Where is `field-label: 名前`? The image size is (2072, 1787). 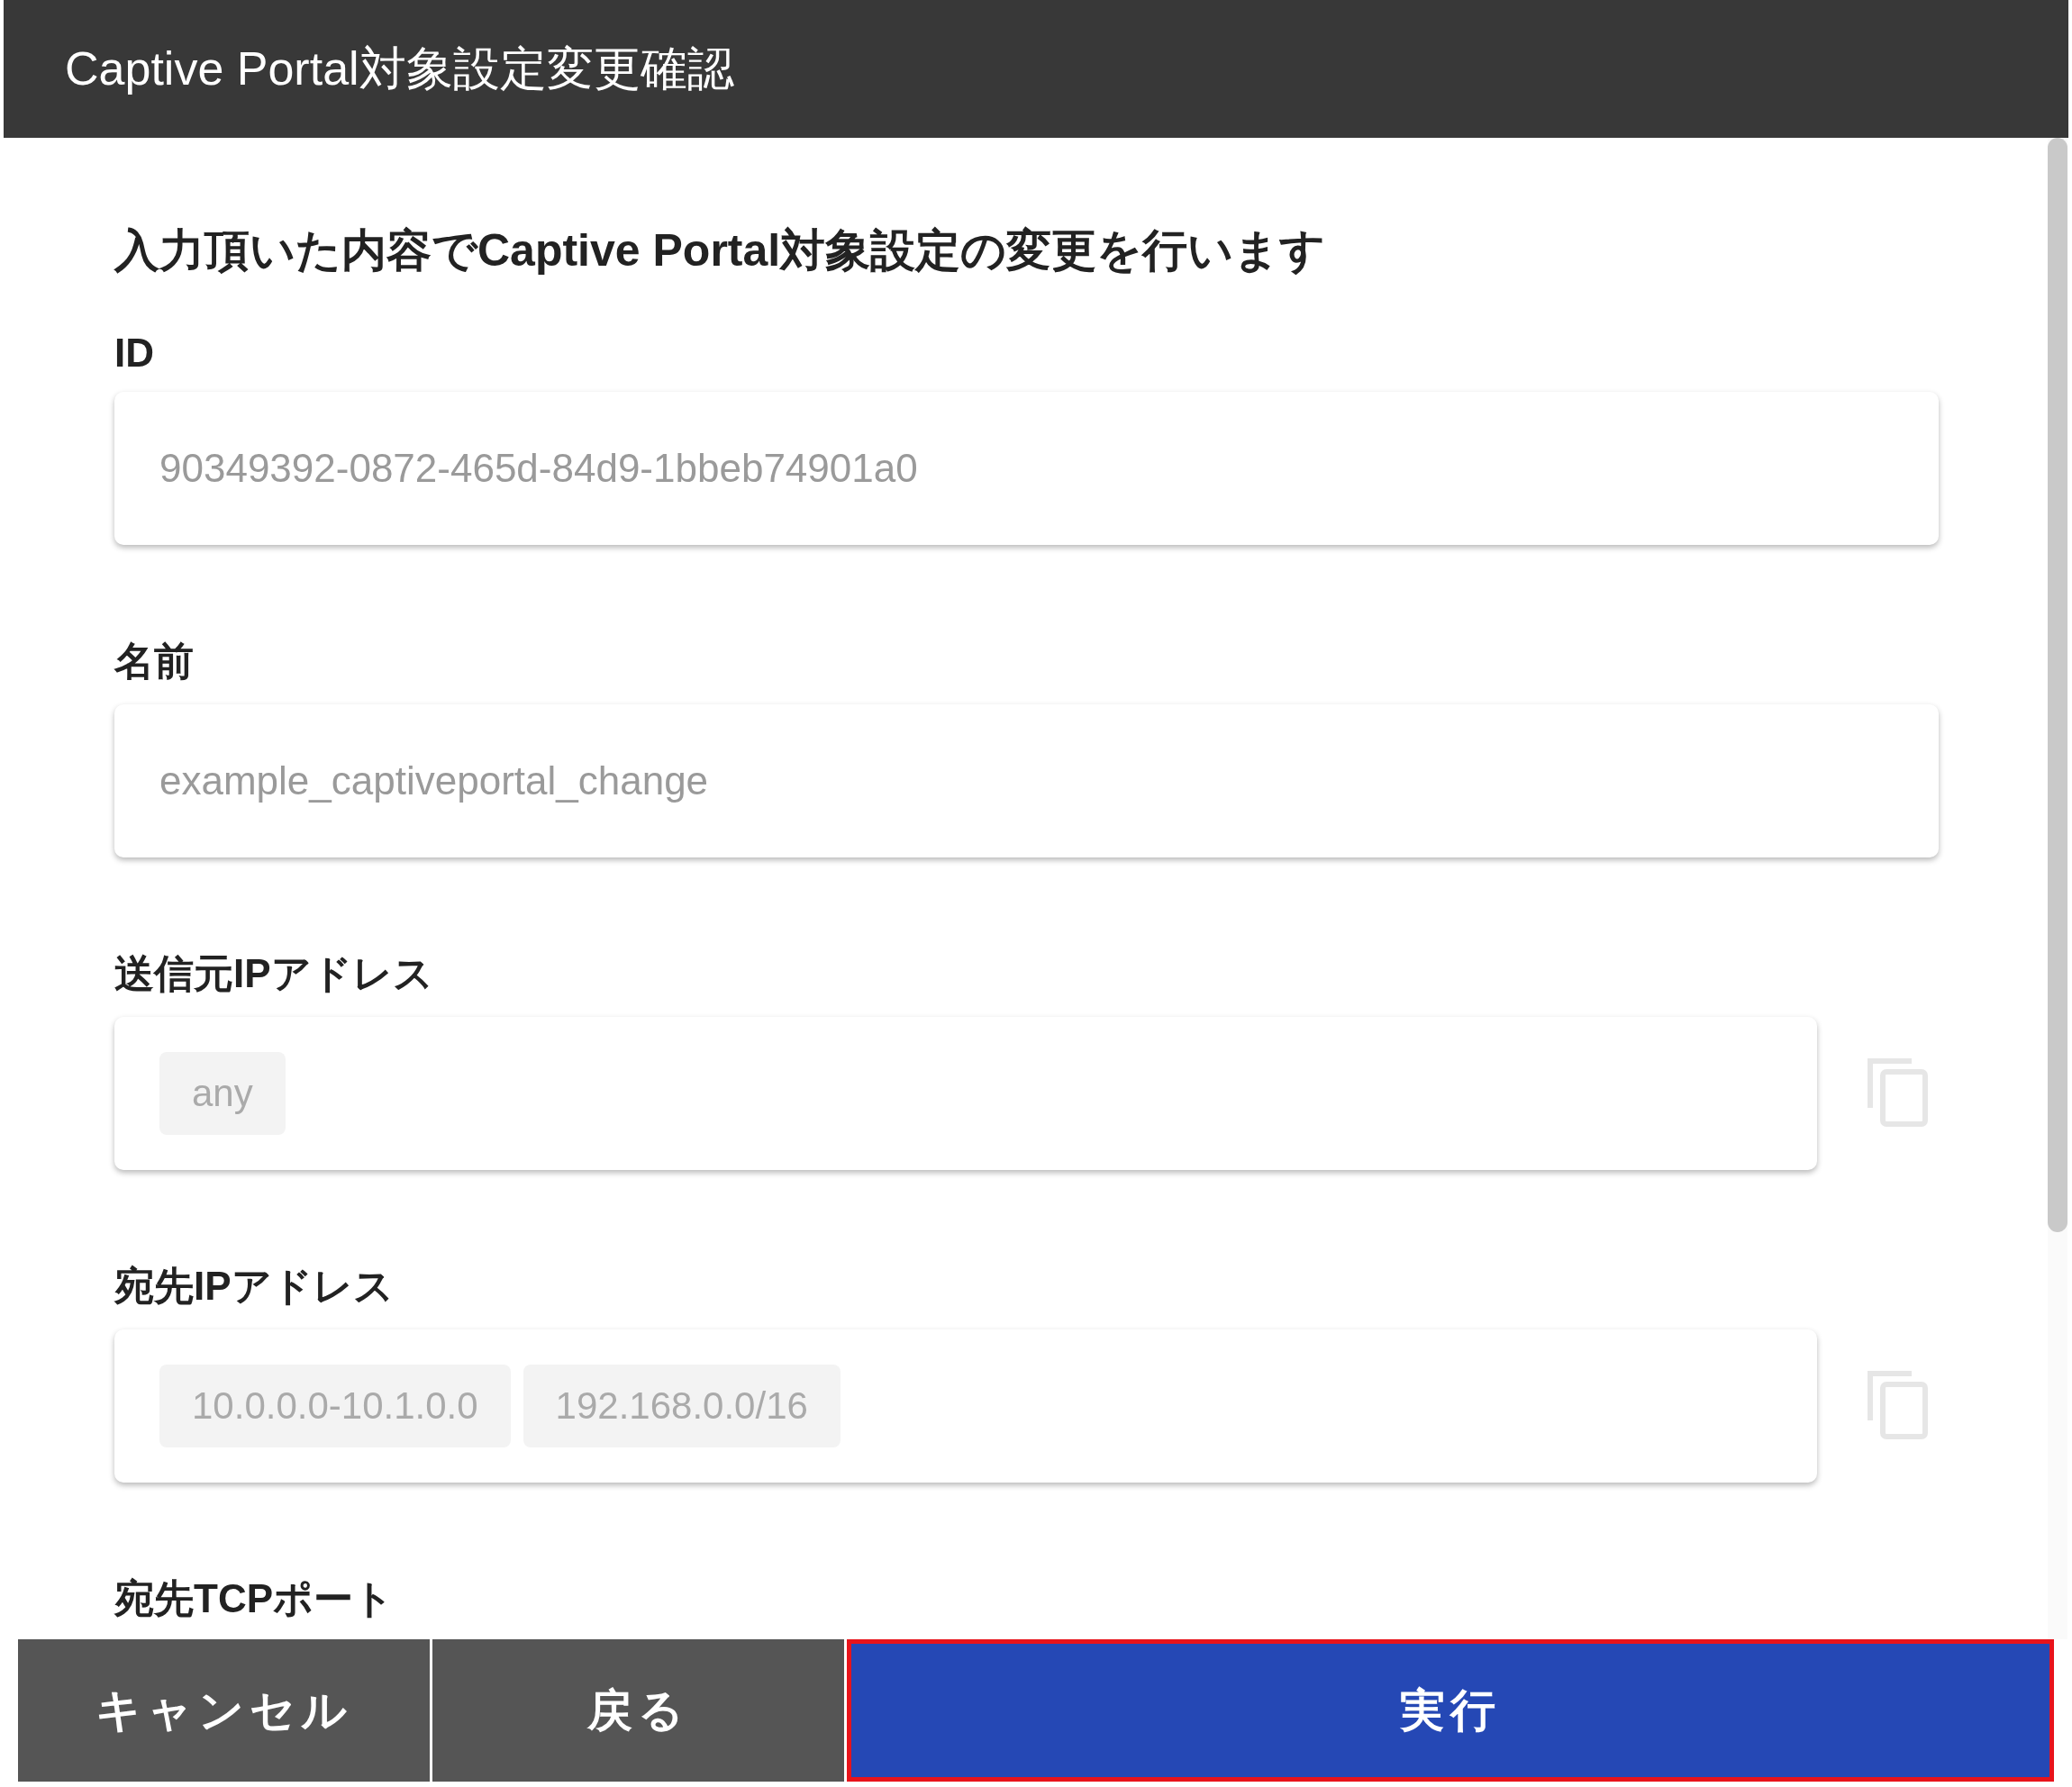
field-label: 名前 is located at coordinates (154, 661).